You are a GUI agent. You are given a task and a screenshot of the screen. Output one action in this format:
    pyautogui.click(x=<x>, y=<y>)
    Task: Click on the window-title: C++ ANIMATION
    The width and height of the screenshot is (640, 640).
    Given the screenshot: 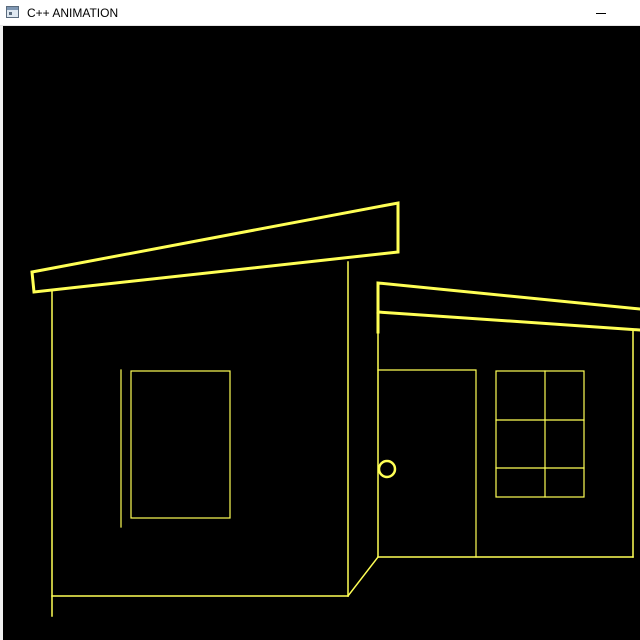 What is the action you would take?
    pyautogui.click(x=73, y=13)
    